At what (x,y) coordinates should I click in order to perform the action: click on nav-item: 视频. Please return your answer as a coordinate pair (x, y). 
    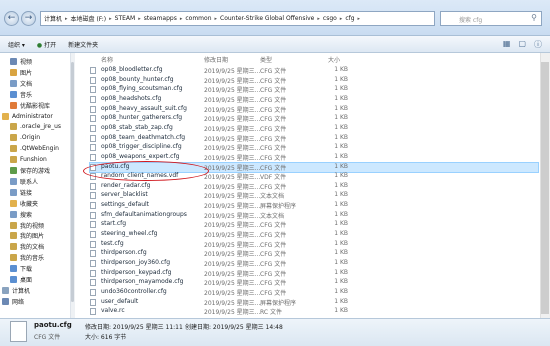
    Looking at the image, I should click on (21, 61).